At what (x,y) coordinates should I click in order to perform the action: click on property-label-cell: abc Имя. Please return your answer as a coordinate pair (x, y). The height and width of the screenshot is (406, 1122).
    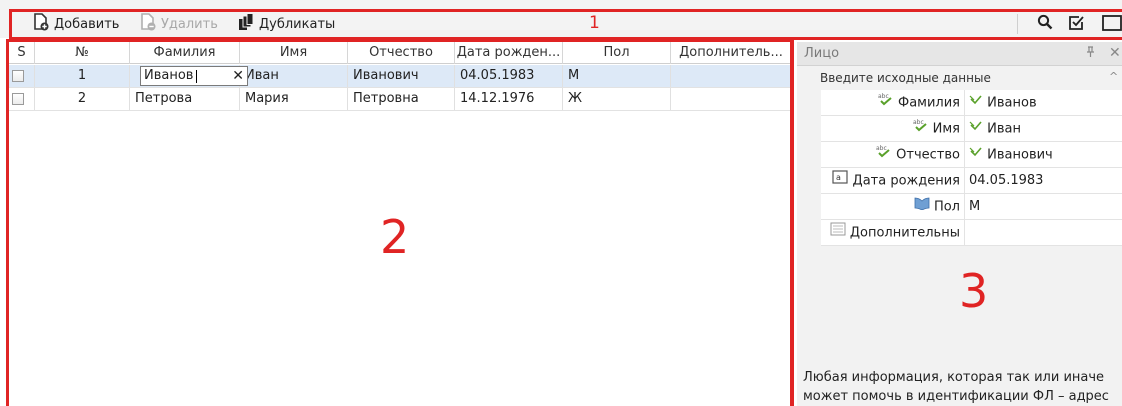
    Looking at the image, I should click on (893, 129).